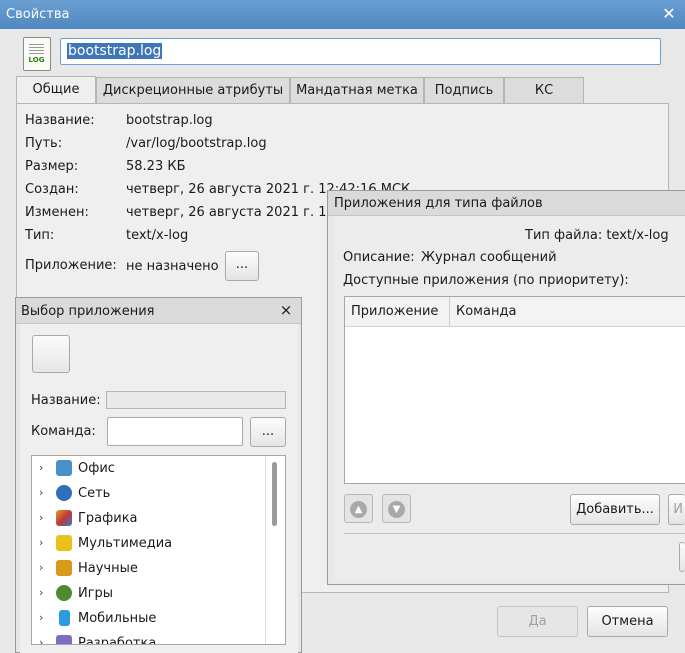 The height and width of the screenshot is (653, 685). Describe the element at coordinates (63, 431) in the screenshot. I see `chooser-command-label: Команда:` at that location.